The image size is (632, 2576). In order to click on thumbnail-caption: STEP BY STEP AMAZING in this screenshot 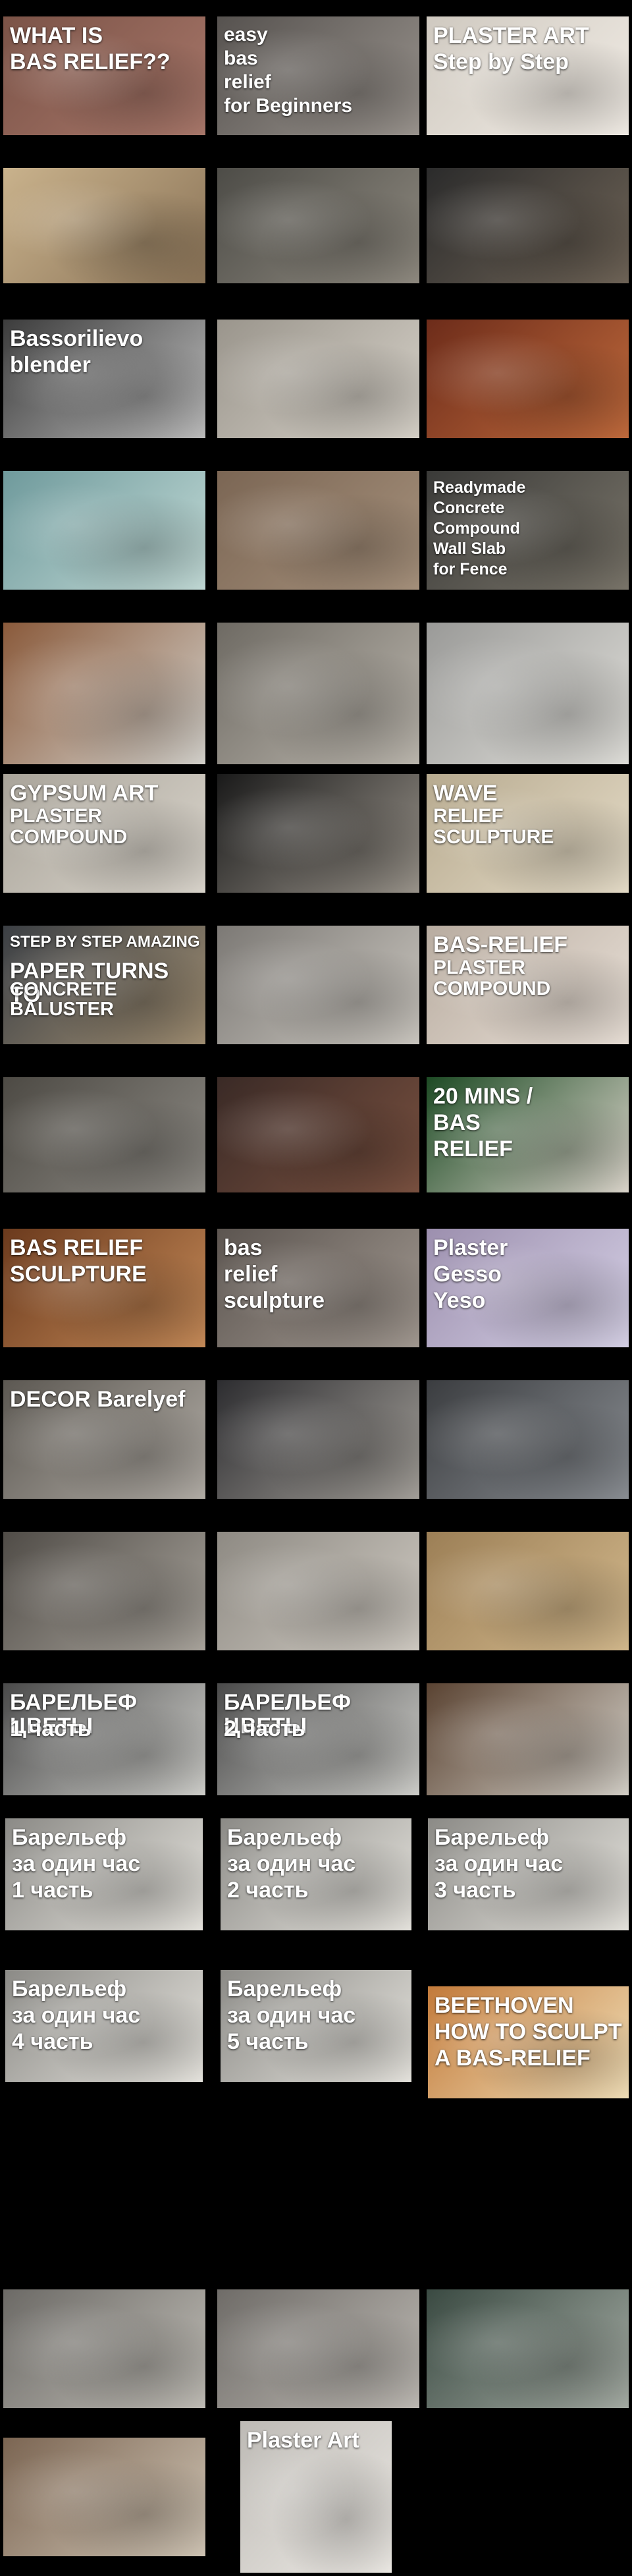, I will do `click(105, 942)`.